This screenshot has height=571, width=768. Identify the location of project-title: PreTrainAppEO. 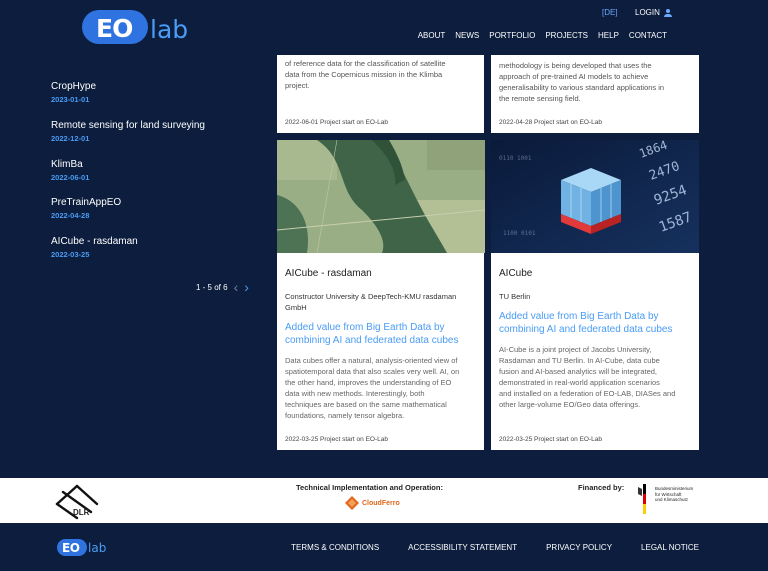
(86, 202).